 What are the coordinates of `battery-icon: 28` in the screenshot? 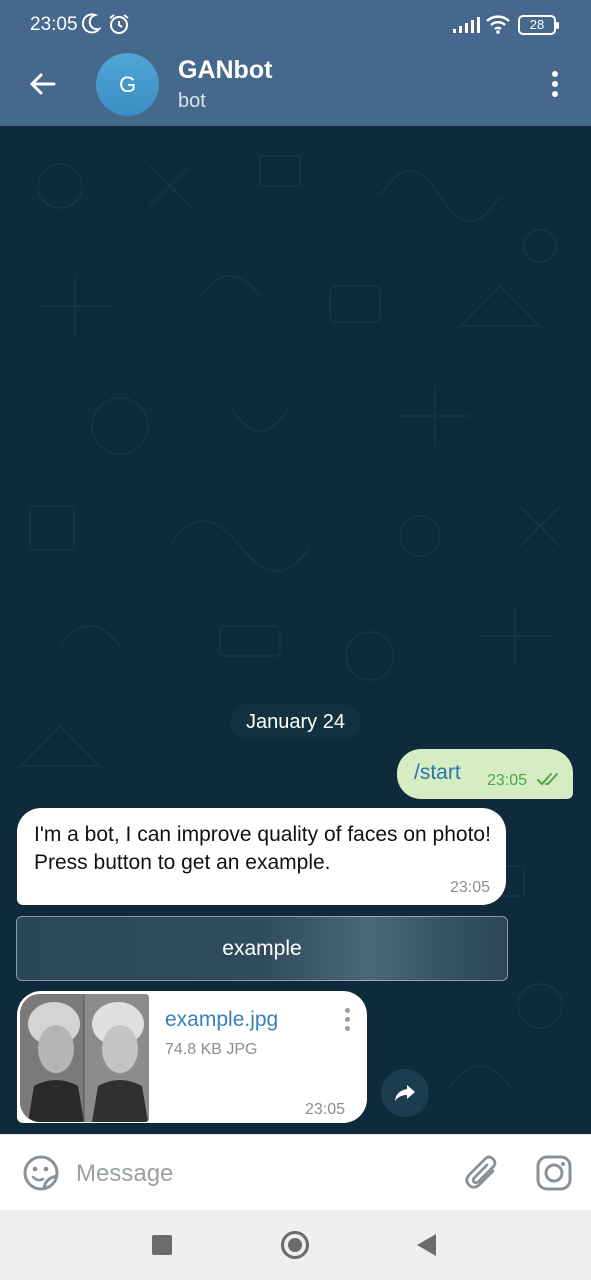 It's located at (538, 25).